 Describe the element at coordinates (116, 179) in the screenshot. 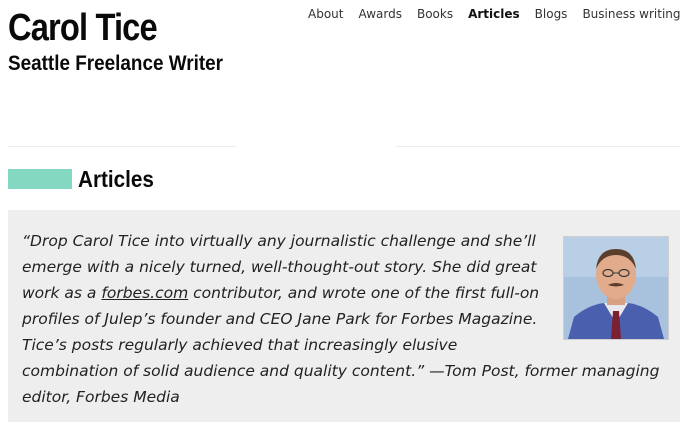

I see `section-heading: Articles` at that location.